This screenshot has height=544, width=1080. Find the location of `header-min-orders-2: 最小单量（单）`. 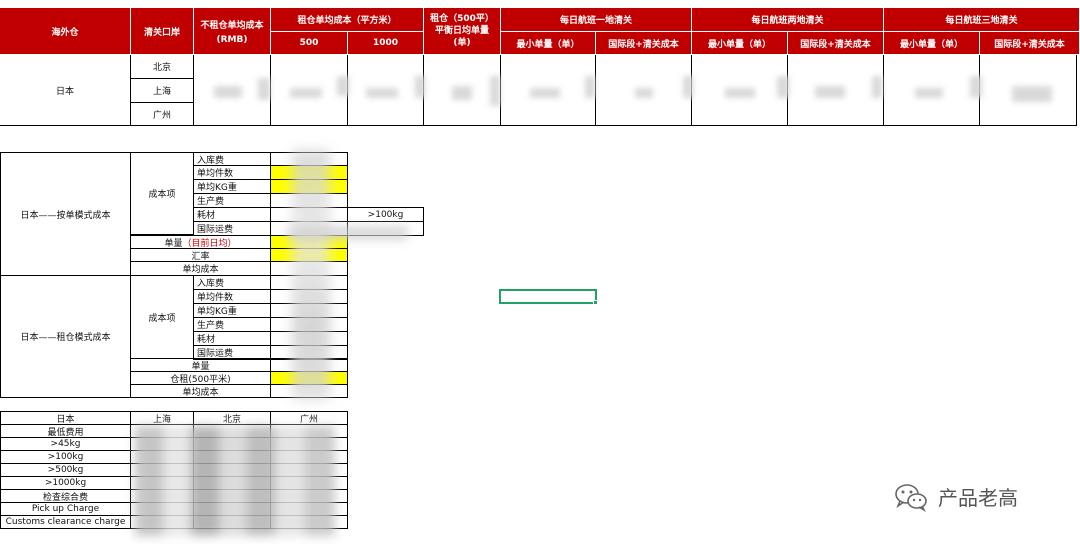

header-min-orders-2: 最小单量（单） is located at coordinates (740, 43).